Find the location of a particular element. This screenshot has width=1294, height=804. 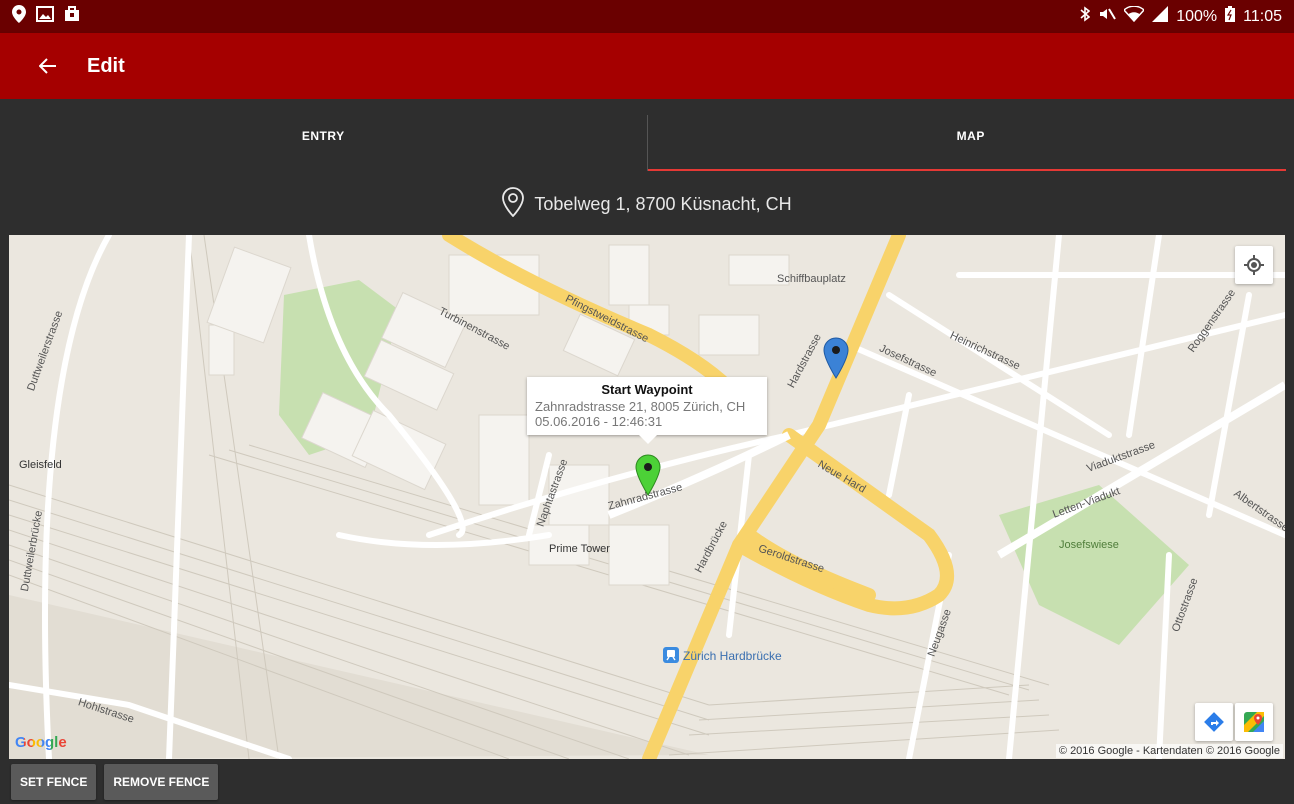

arrow-left-icon is located at coordinates (47, 66).